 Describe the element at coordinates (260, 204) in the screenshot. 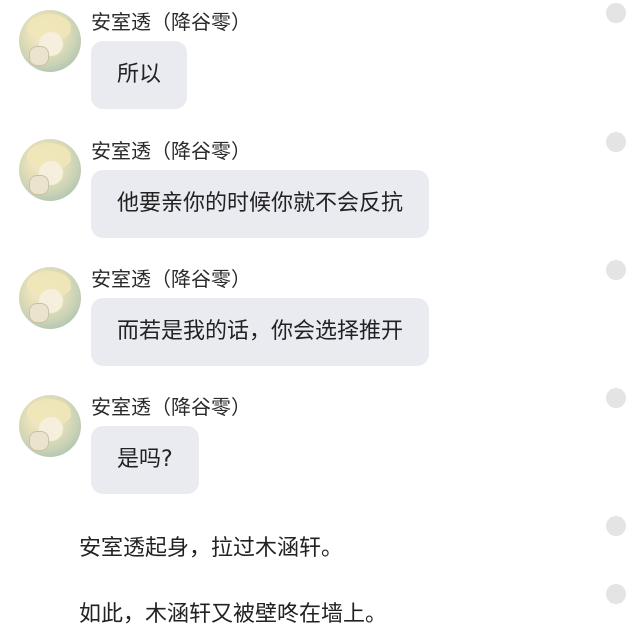

I see `message-bubble: 他要亲你的时候你就不会反抗` at that location.